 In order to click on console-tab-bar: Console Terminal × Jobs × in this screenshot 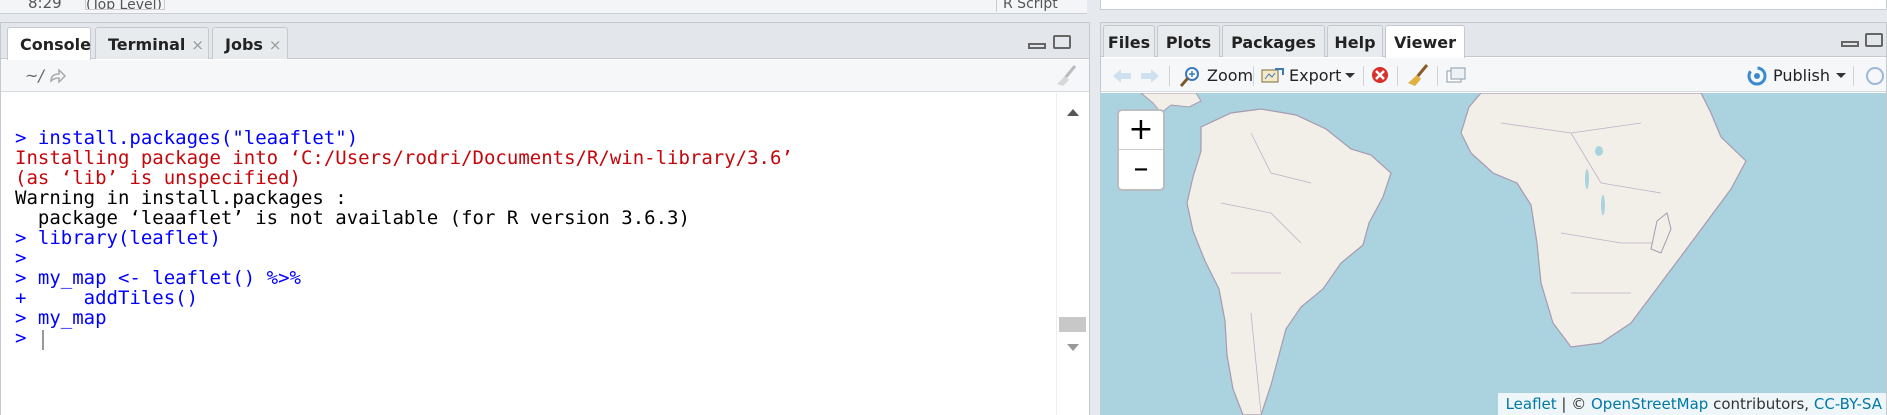, I will do `click(545, 41)`.